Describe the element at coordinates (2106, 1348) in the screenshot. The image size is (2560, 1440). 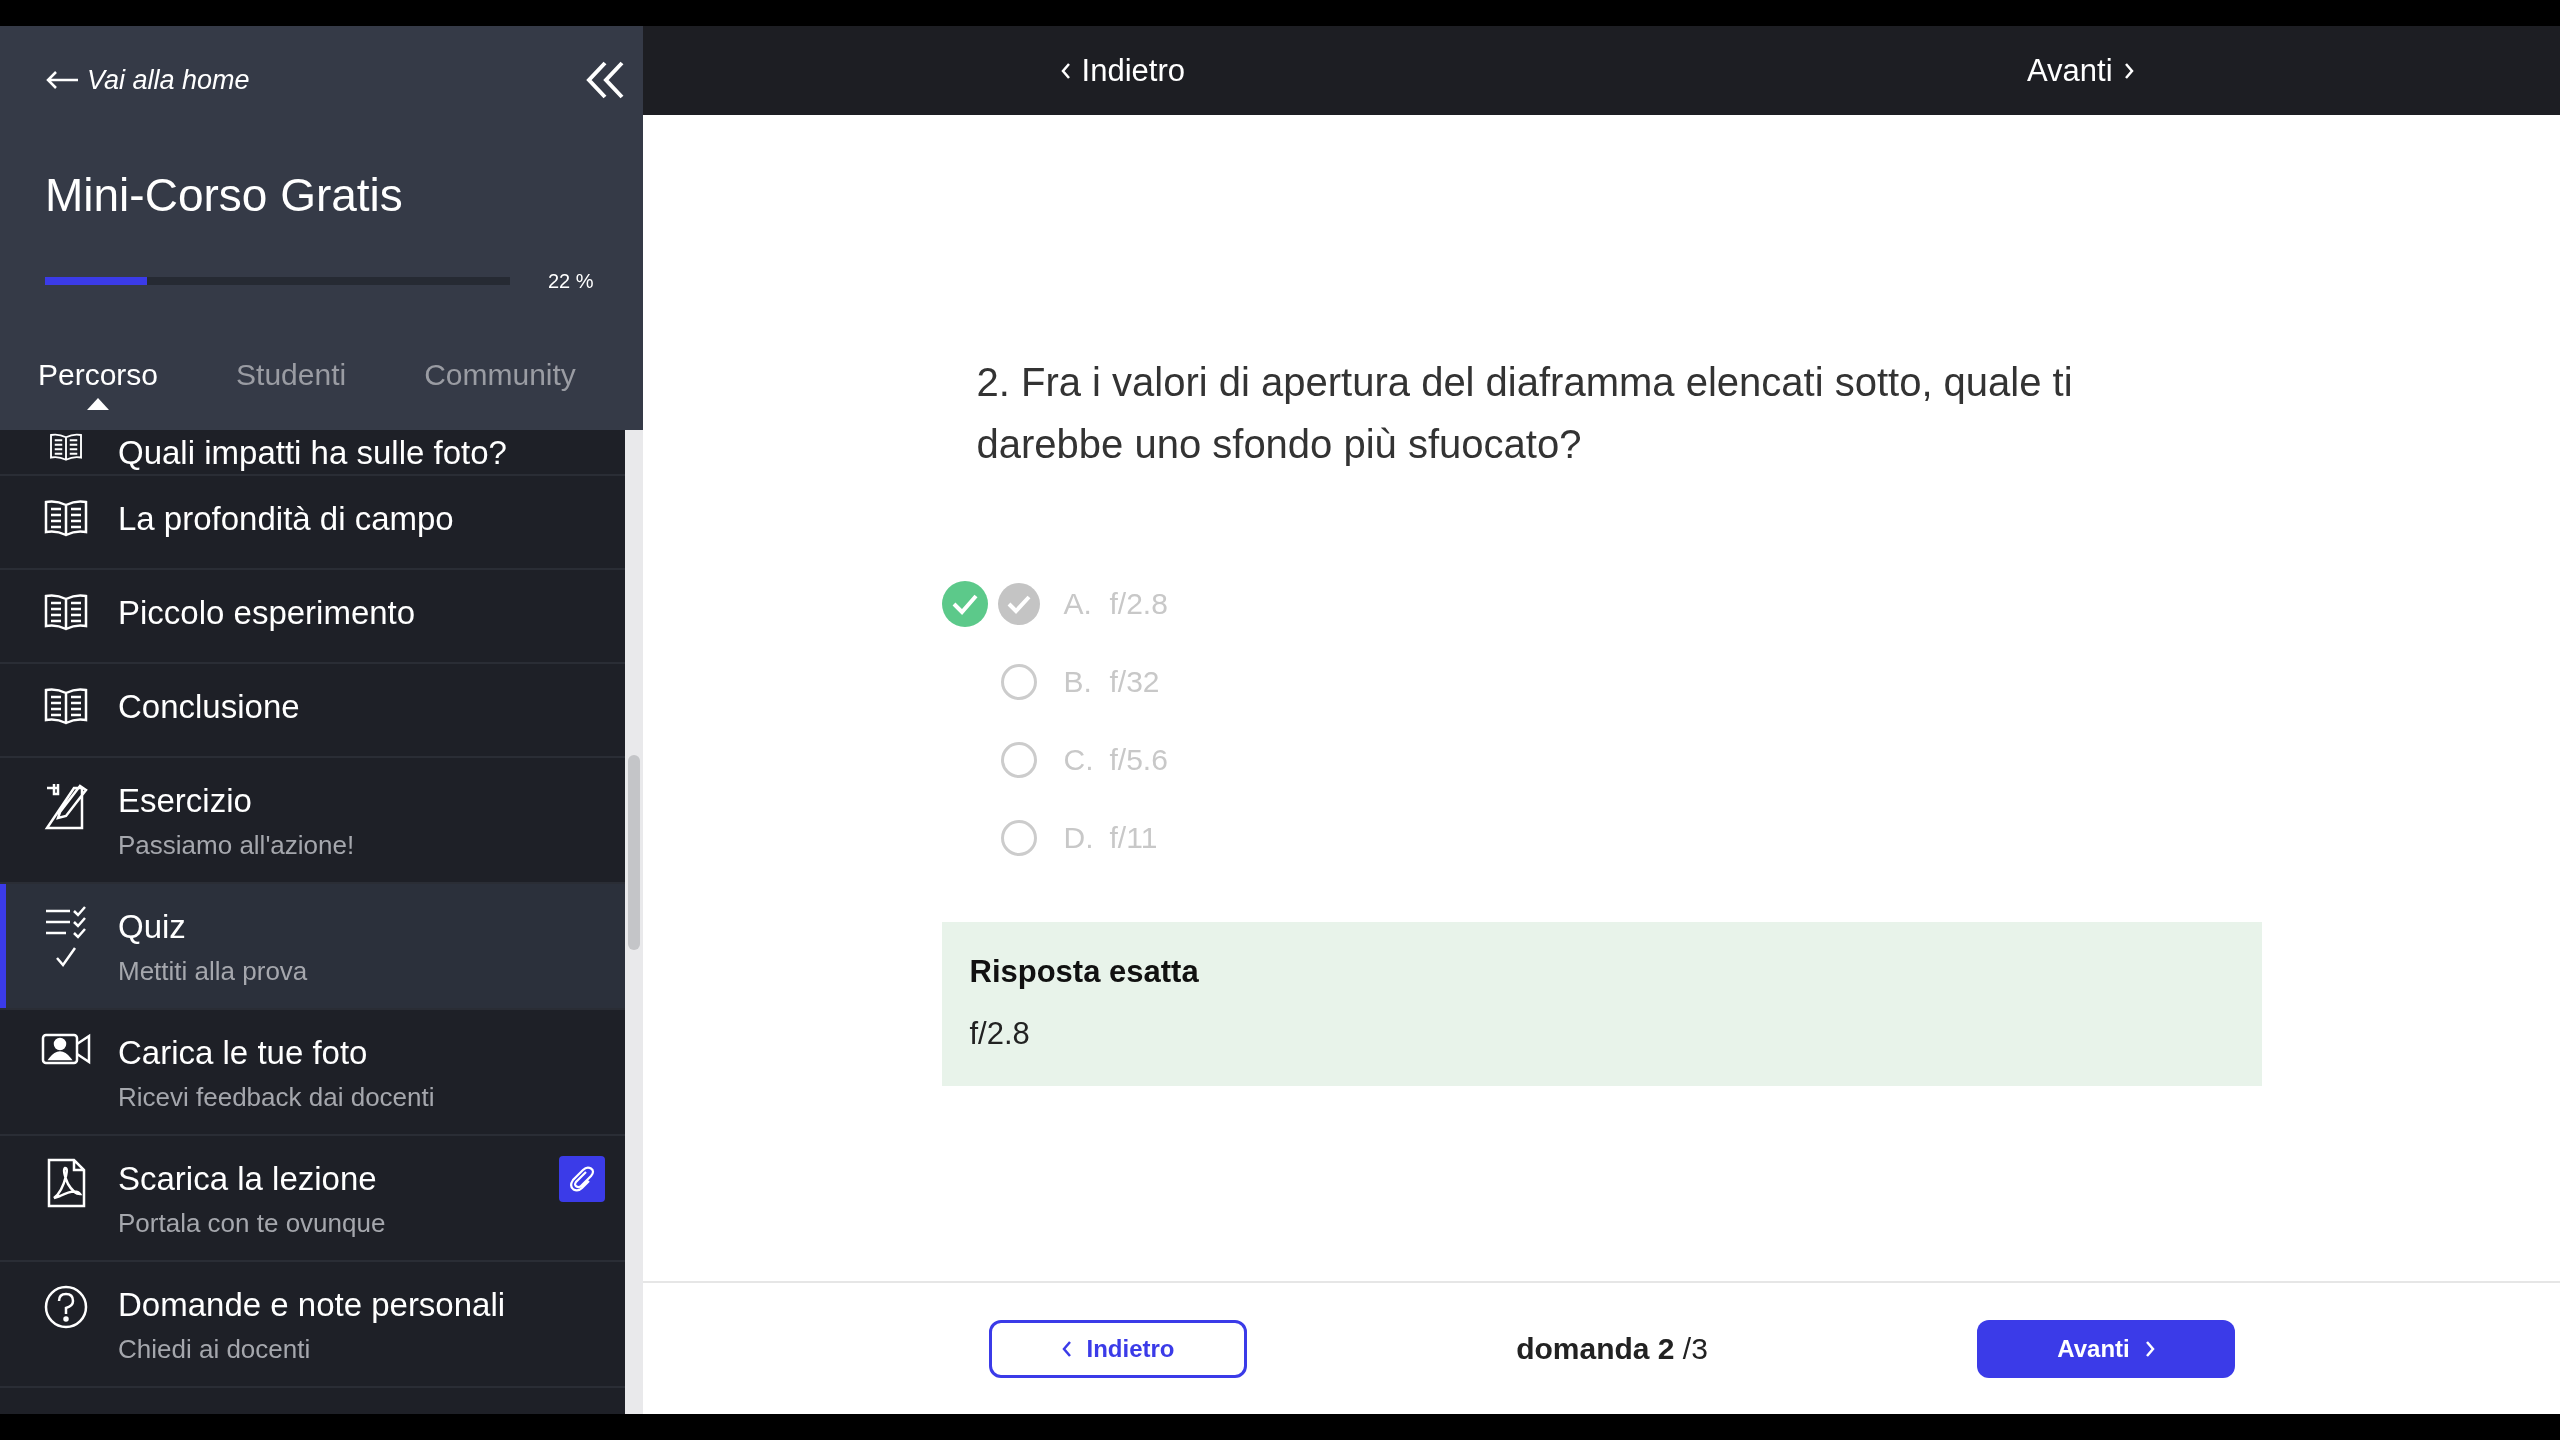
I see `next-button: Avanti` at that location.